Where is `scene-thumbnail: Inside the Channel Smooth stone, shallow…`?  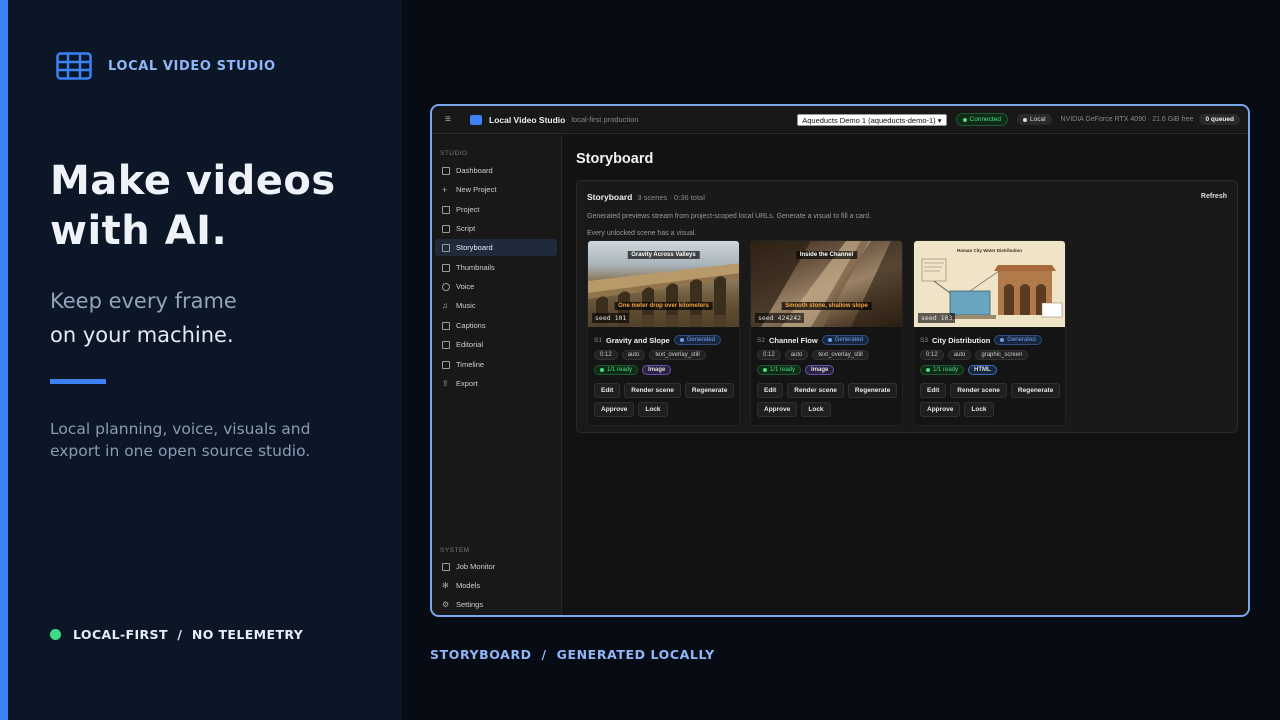 scene-thumbnail: Inside the Channel Smooth stone, shallow… is located at coordinates (826, 284).